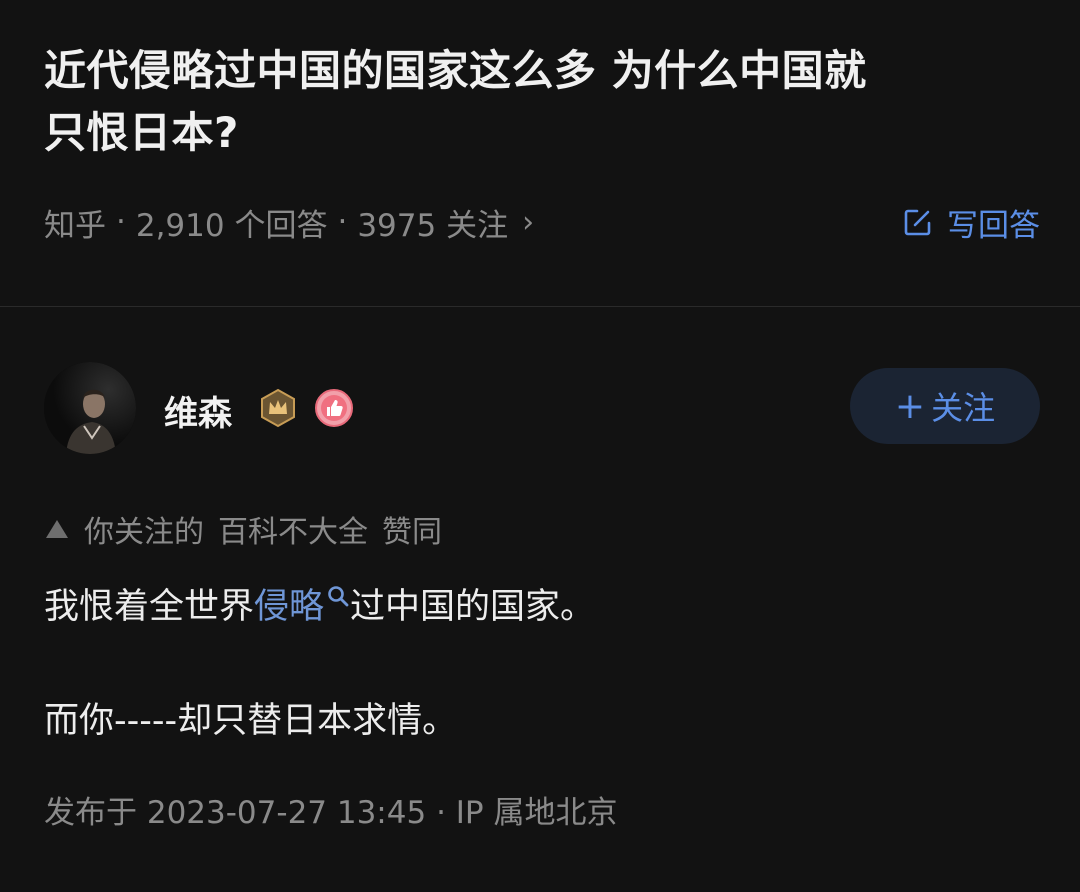 This screenshot has width=1080, height=892. Describe the element at coordinates (289, 607) in the screenshot. I see `keyword-text: 侵略` at that location.